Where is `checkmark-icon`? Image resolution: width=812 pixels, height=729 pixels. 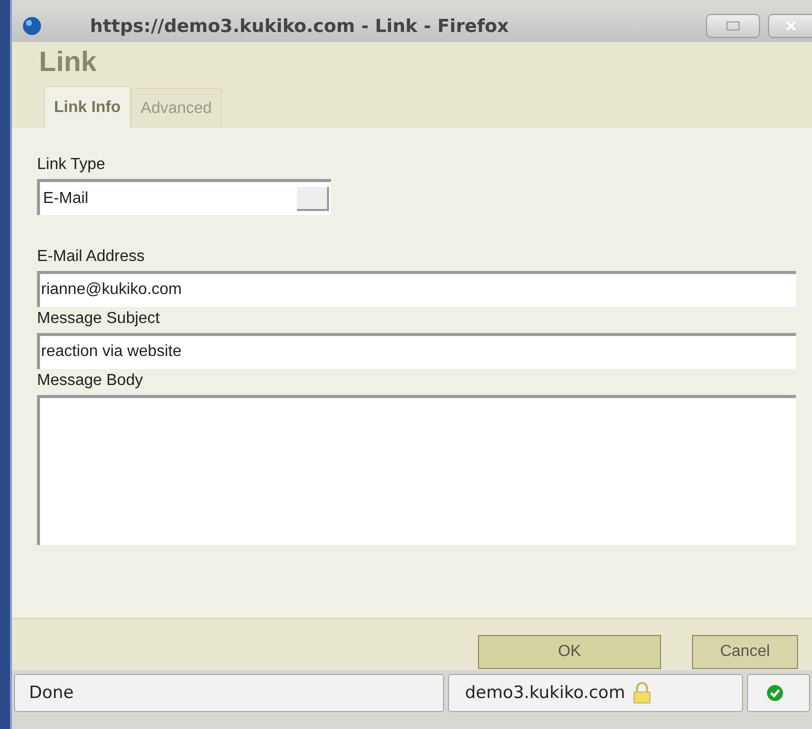
checkmark-icon is located at coordinates (775, 693).